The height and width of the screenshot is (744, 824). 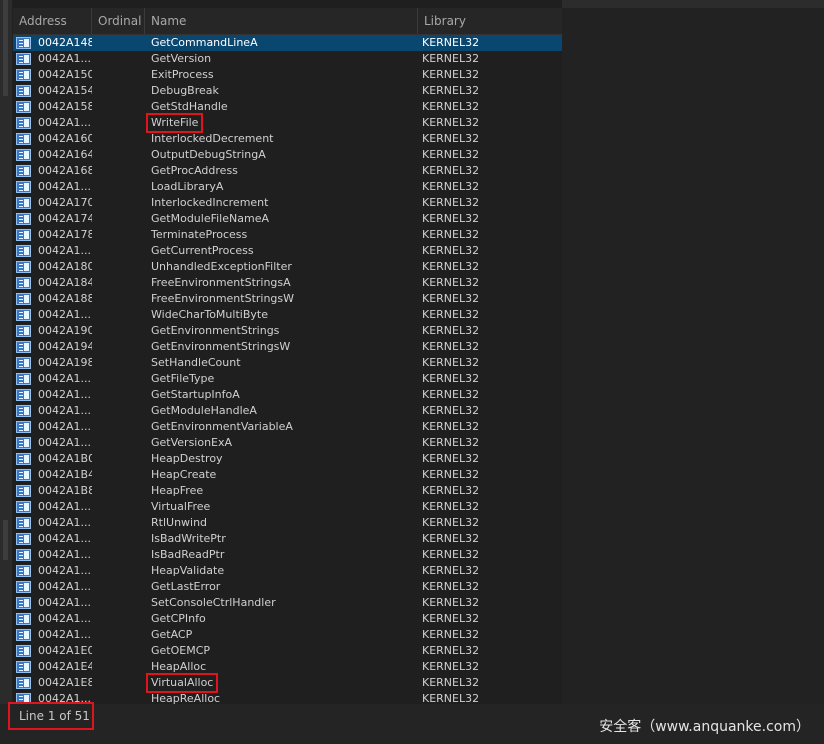 I want to click on cell-address: 0042A150, so click(x=65, y=74).